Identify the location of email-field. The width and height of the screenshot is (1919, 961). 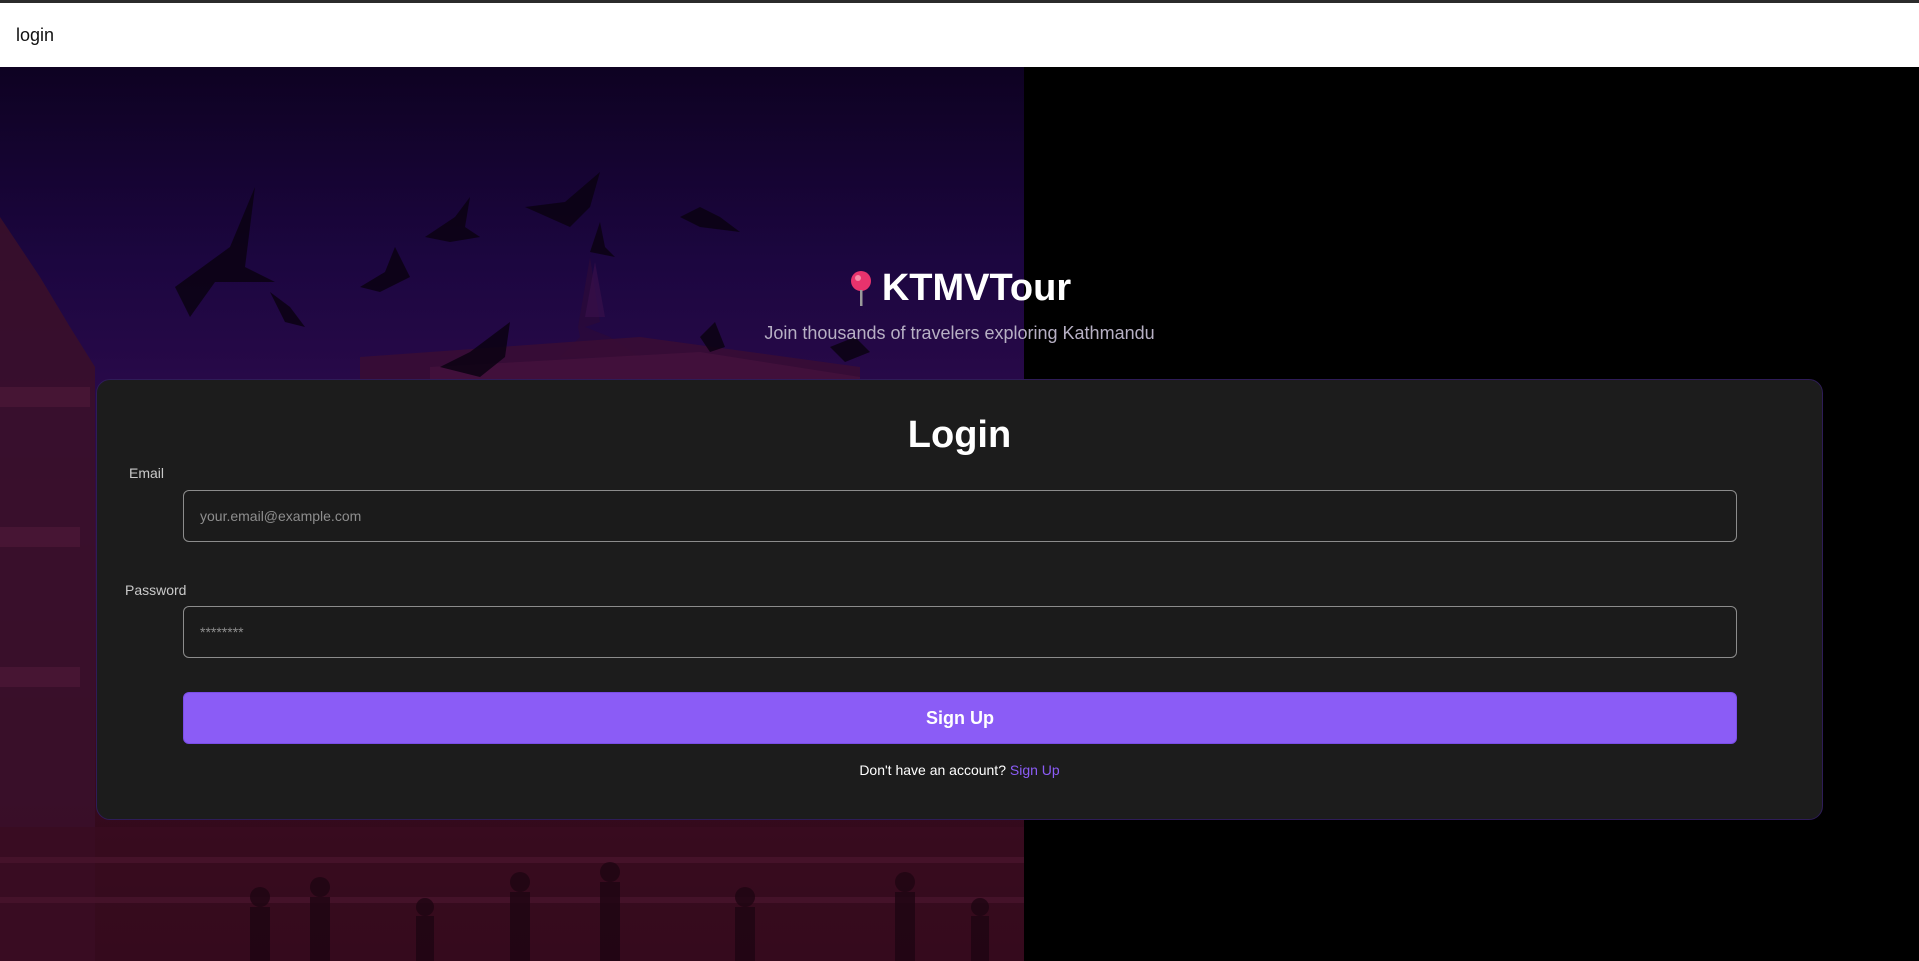
(960, 516).